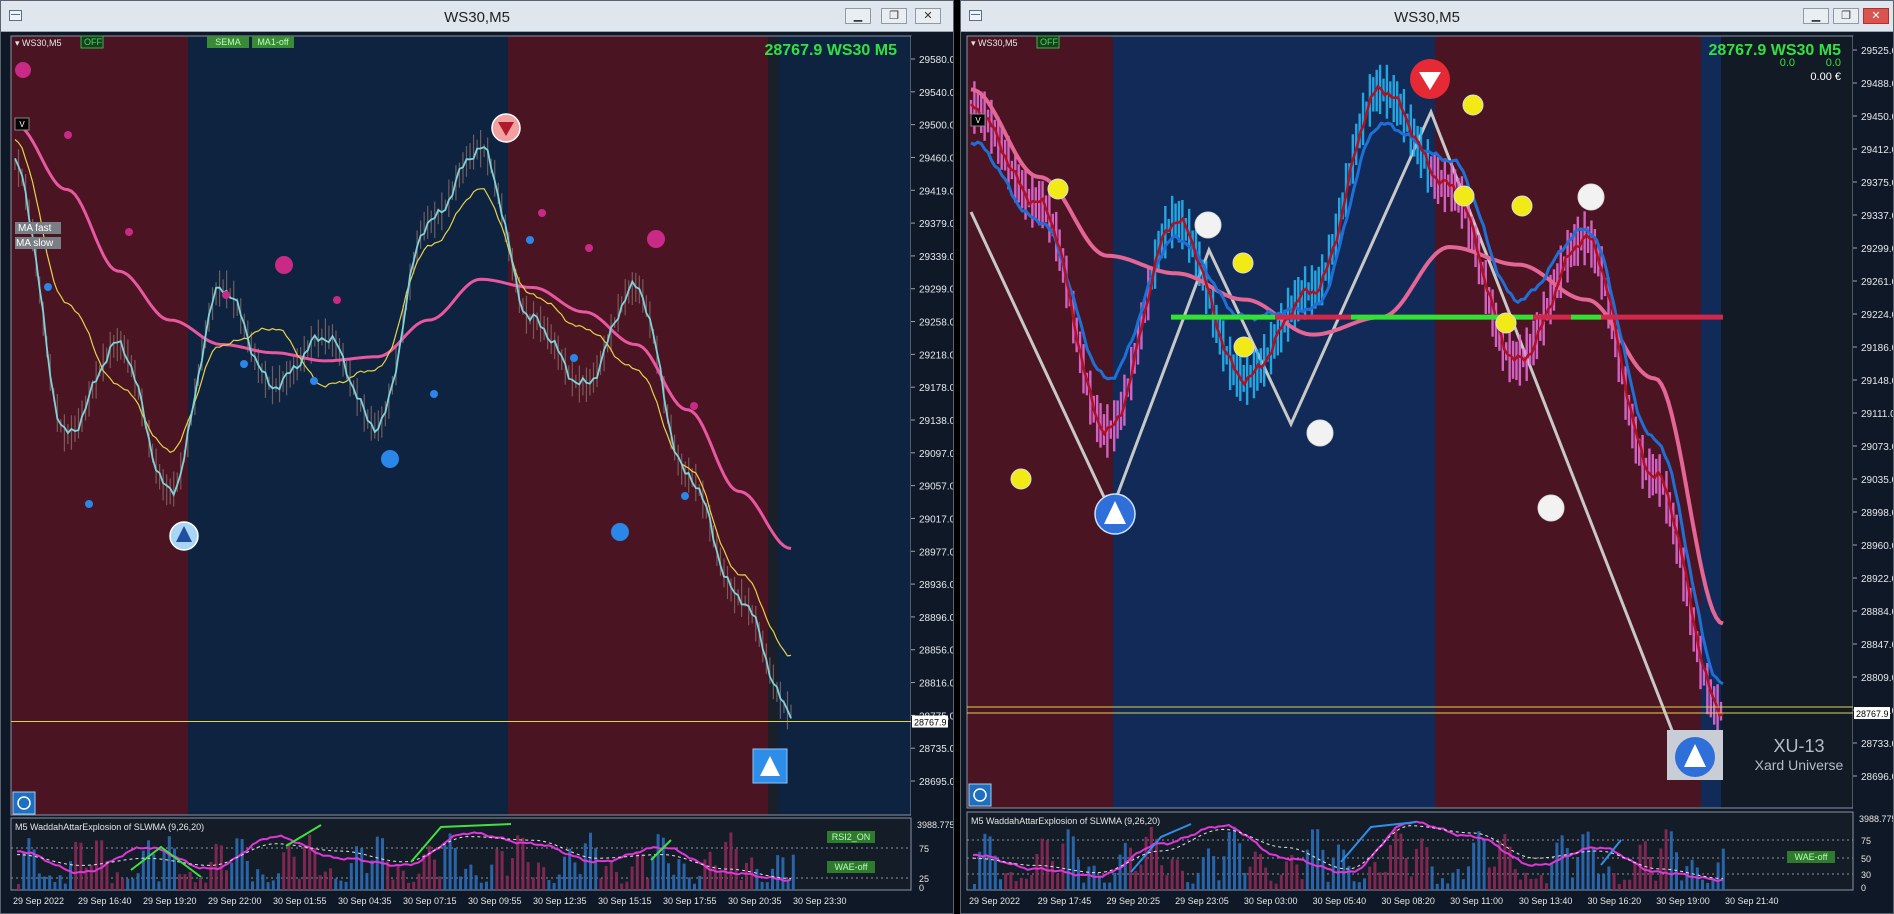 The width and height of the screenshot is (1894, 914). Describe the element at coordinates (1877, 645) in the screenshot. I see `y-tick-label: 28847.0` at that location.